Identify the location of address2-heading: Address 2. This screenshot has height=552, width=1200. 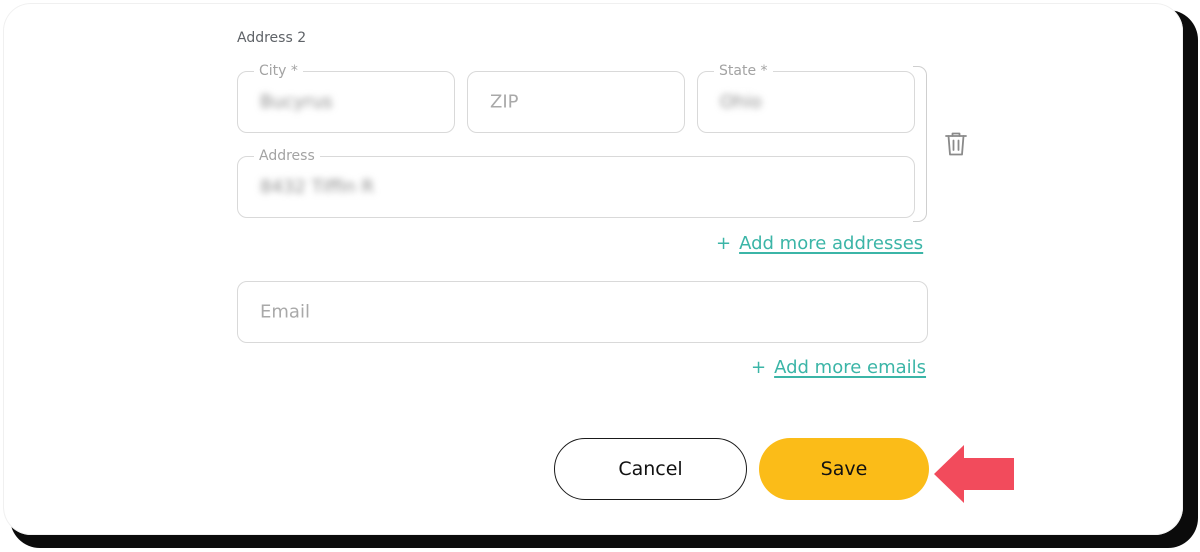
(272, 38).